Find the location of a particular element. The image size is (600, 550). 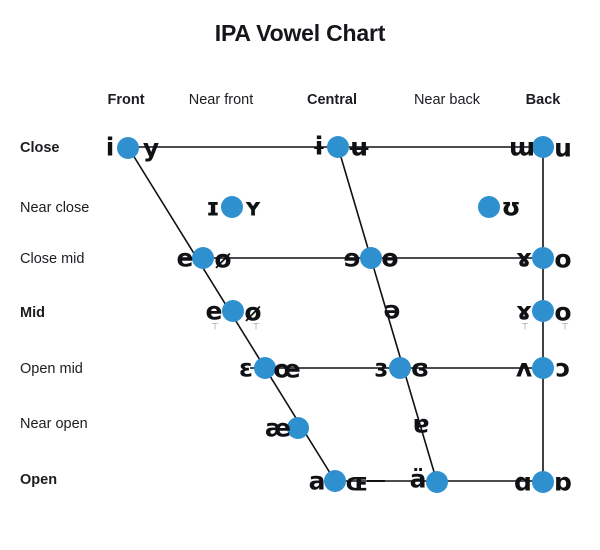

closemid-back-unrounded: ɤ is located at coordinates (524, 258).